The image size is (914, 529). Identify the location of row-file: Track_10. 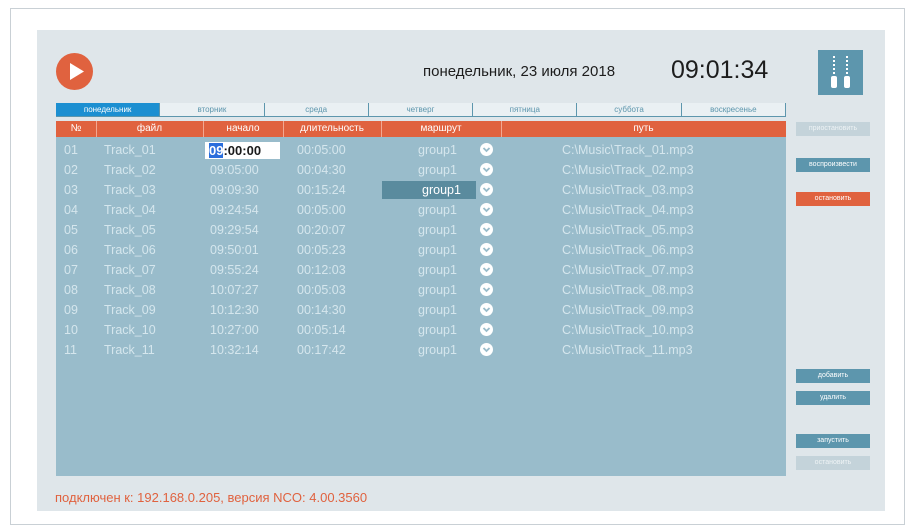
(130, 330).